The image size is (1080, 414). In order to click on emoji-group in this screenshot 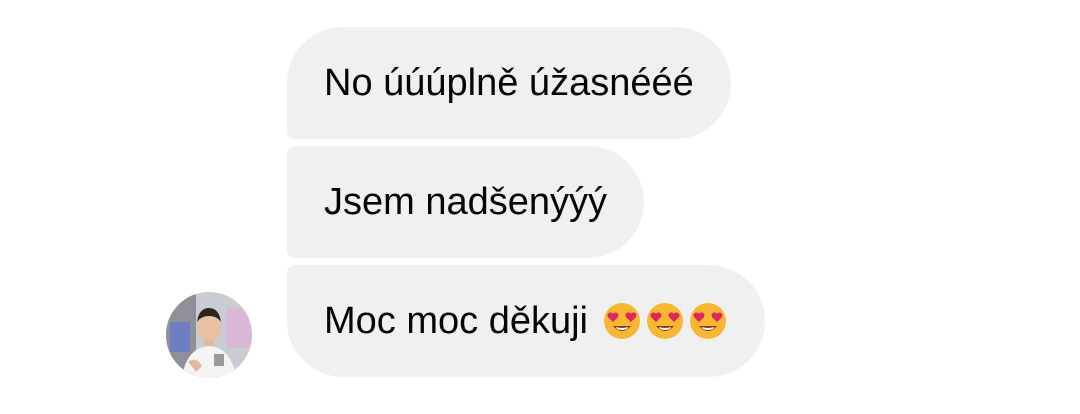, I will do `click(665, 321)`.